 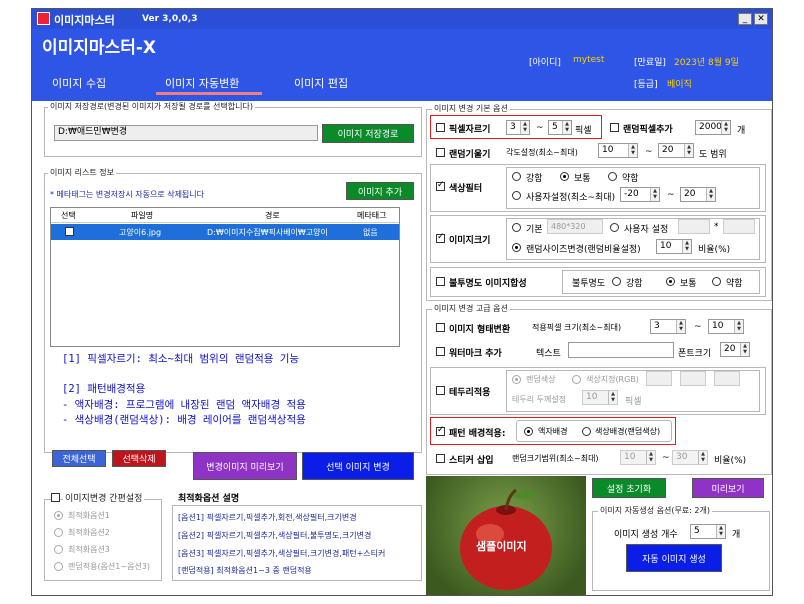 What do you see at coordinates (440, 127) in the screenshot?
I see `pixel-crop-checkbox` at bounding box center [440, 127].